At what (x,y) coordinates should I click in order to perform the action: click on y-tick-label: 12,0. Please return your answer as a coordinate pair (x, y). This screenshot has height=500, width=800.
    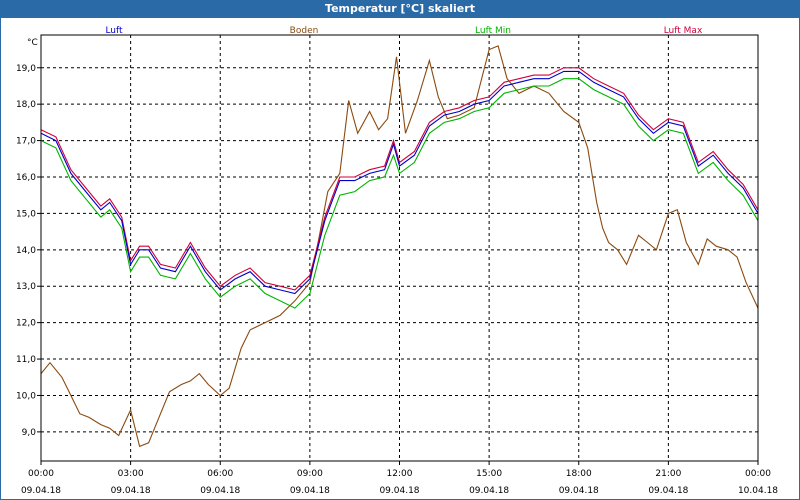
    Looking at the image, I should click on (26, 324).